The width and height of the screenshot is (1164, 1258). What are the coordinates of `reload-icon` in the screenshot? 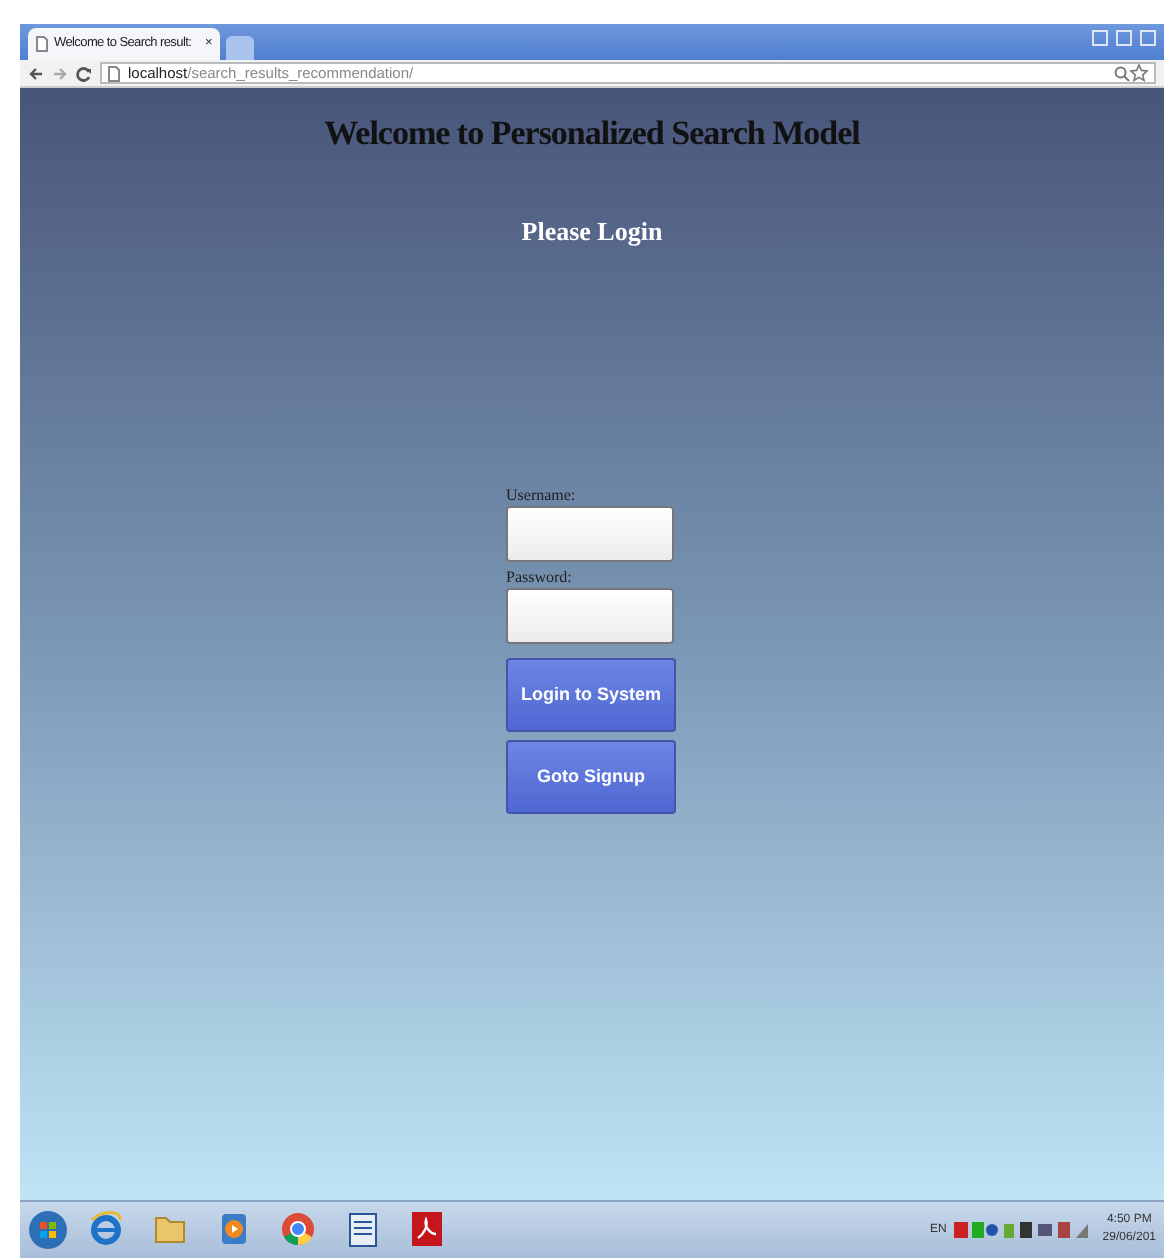 It's located at (84, 73).